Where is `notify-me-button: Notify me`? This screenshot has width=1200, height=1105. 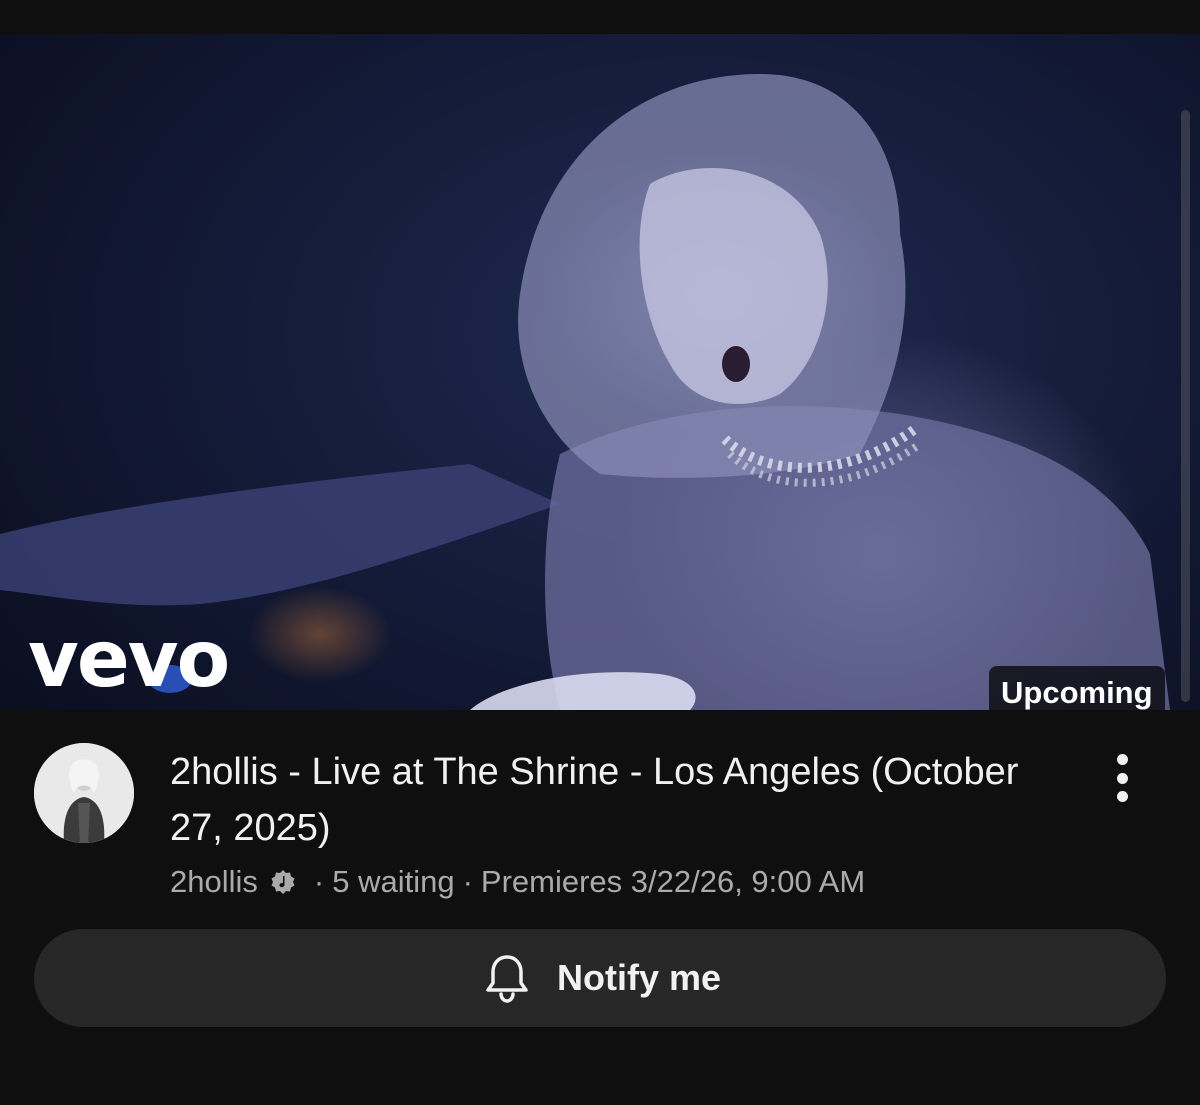 notify-me-button: Notify me is located at coordinates (600, 978).